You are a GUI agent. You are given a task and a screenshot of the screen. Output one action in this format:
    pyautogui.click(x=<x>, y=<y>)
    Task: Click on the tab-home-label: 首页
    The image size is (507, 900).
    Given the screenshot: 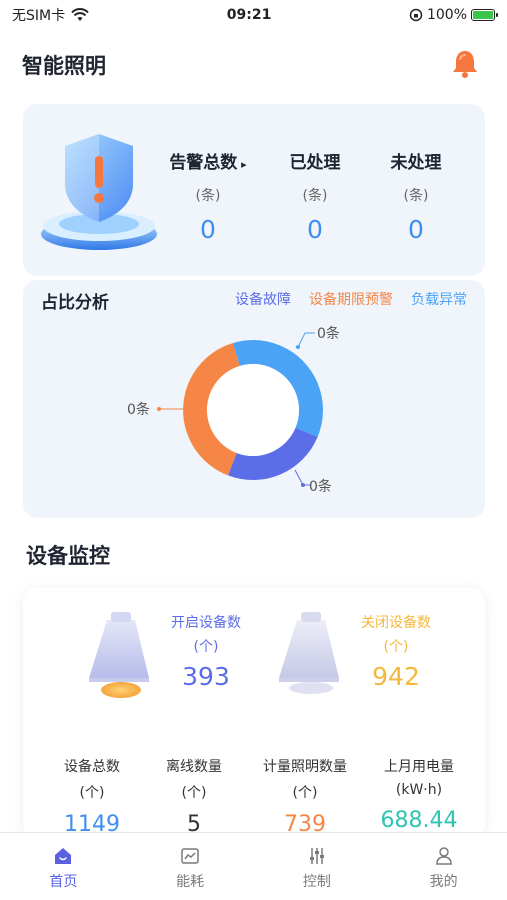 What is the action you would take?
    pyautogui.click(x=63, y=882)
    